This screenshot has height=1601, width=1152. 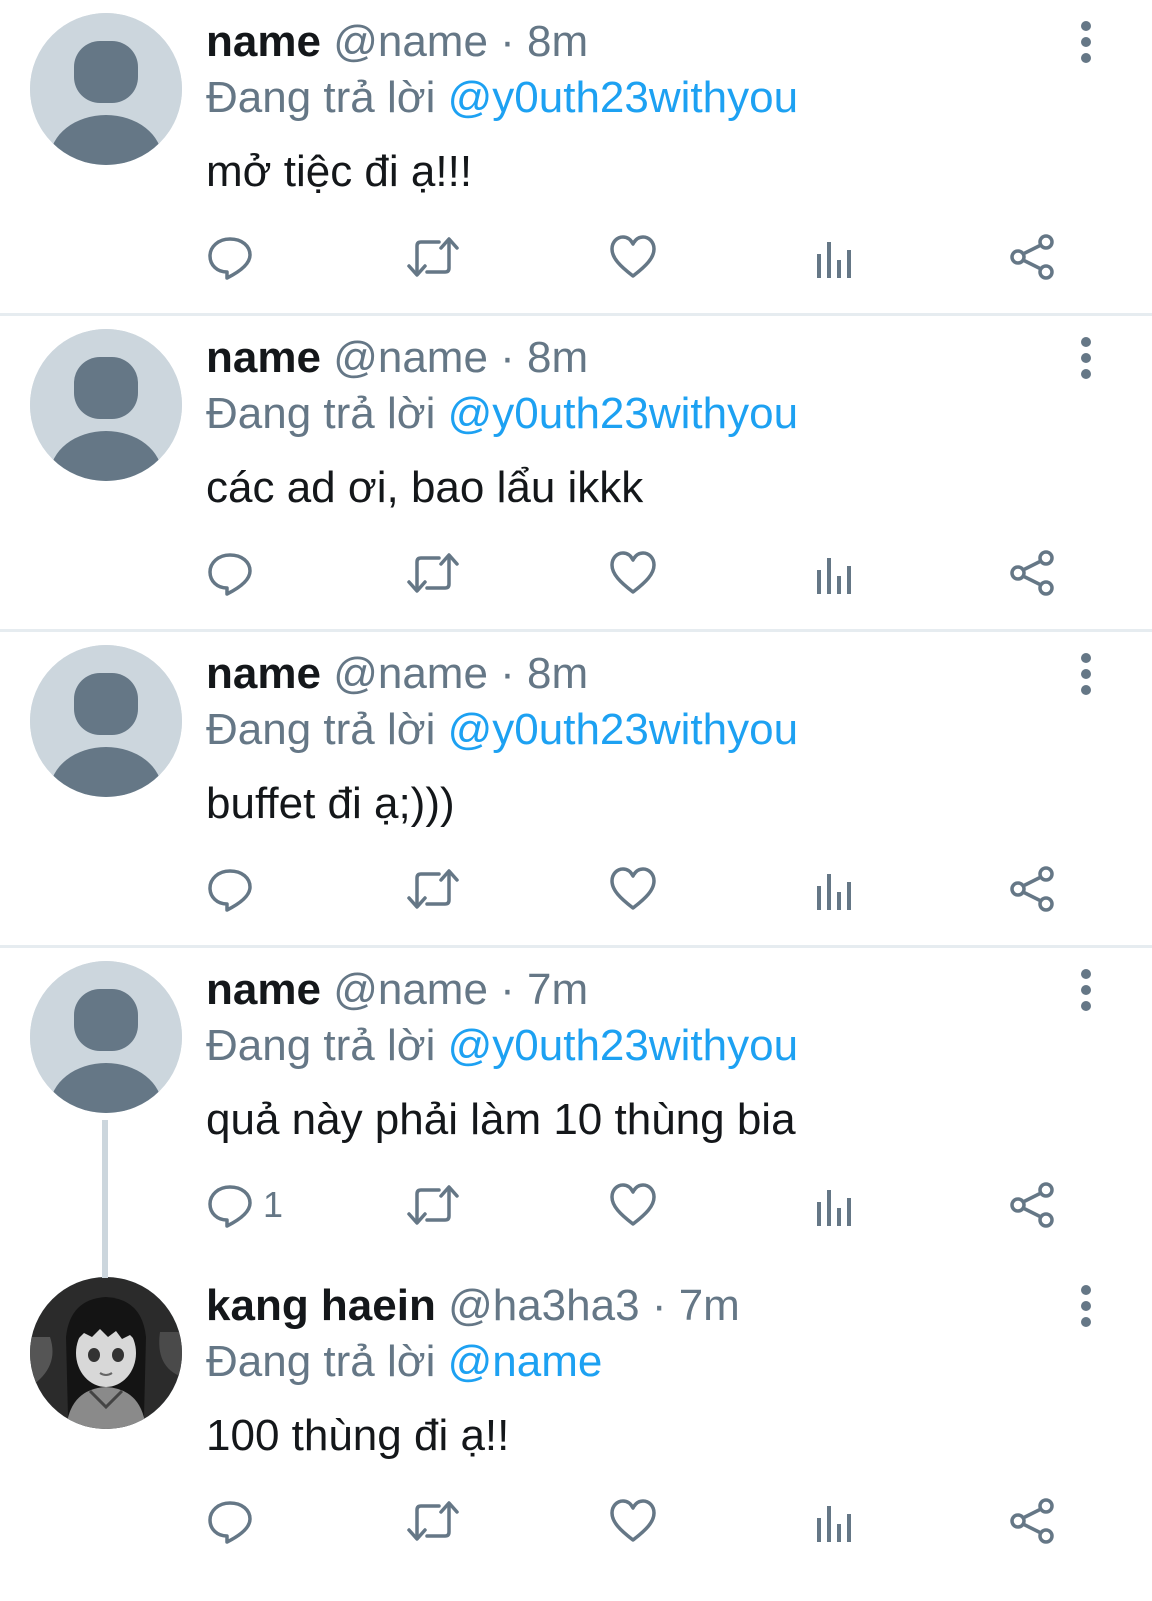 I want to click on anime-girl-avatar, so click(x=106, y=1353).